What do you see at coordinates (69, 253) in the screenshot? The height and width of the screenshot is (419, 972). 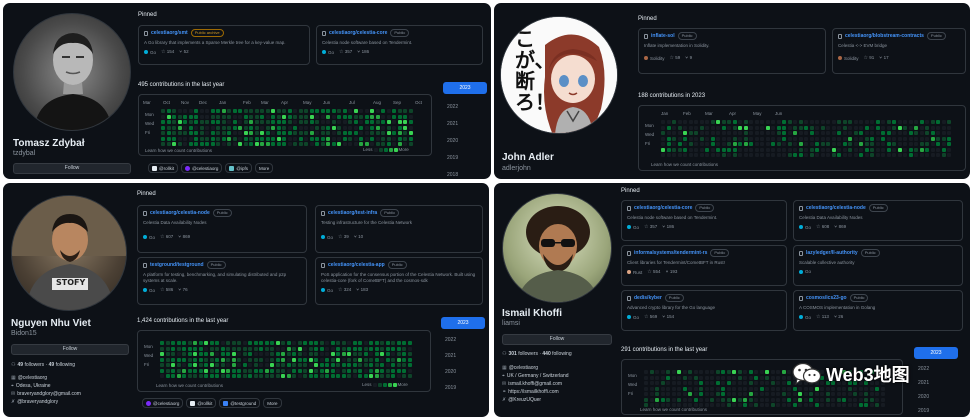 I see `avatar: STOFY` at bounding box center [69, 253].